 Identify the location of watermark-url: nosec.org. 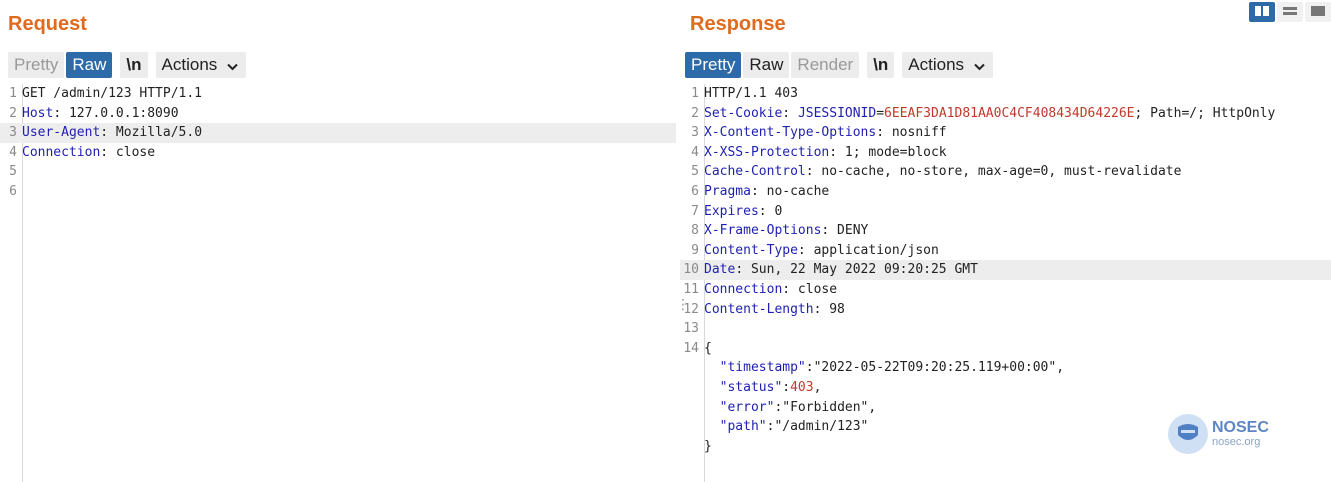
(1236, 441).